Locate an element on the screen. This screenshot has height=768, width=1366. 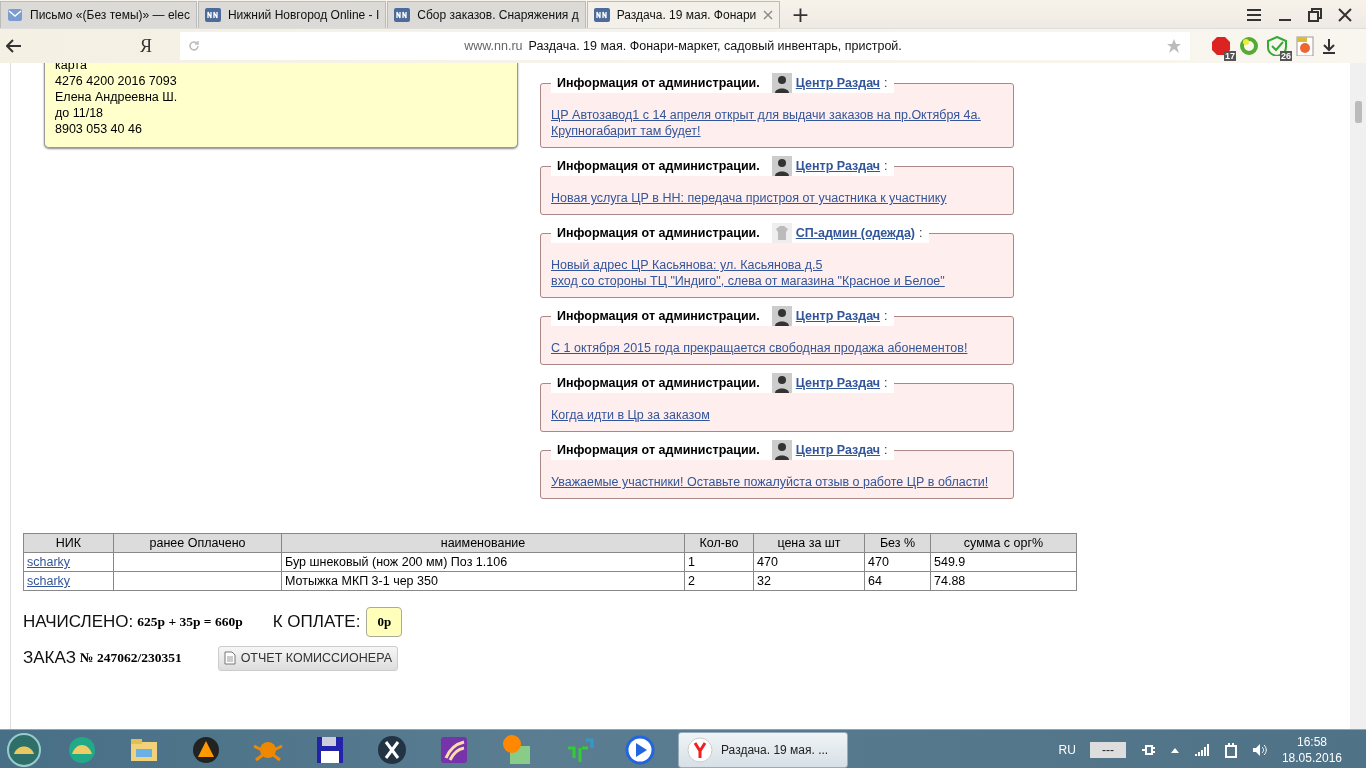
notice-link: Новый адрес ЦР Касьянова: ул. Касьянова д.5 вход со стороны ТЦ "Индиго", слева от магазина "Красное и Белое" is located at coordinates (777, 273).